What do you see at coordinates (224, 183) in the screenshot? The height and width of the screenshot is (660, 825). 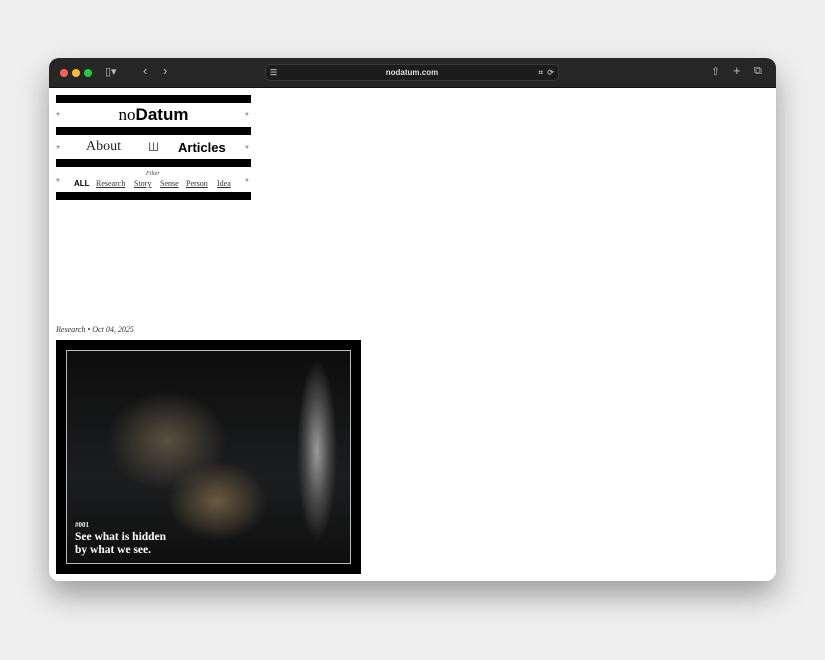 I see `filter-idea: Idea` at bounding box center [224, 183].